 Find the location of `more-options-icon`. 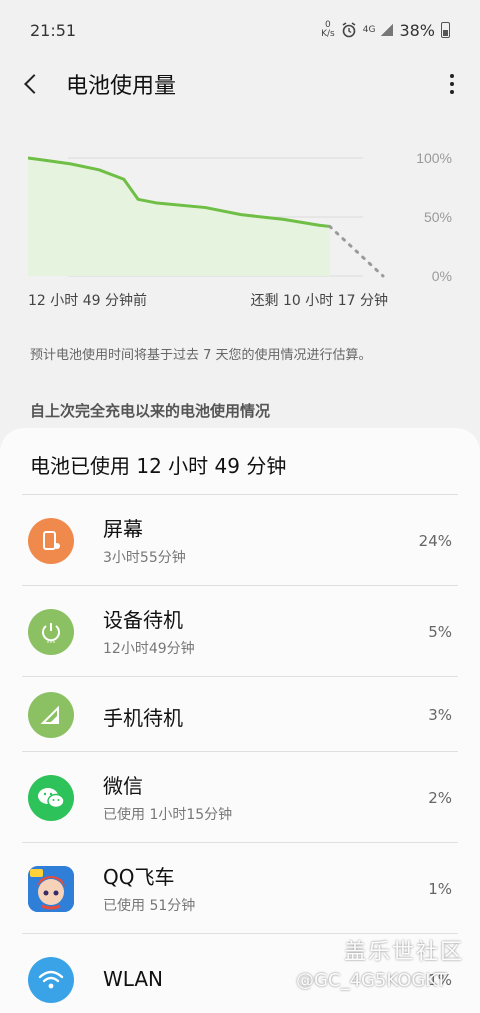

more-options-icon is located at coordinates (452, 84).